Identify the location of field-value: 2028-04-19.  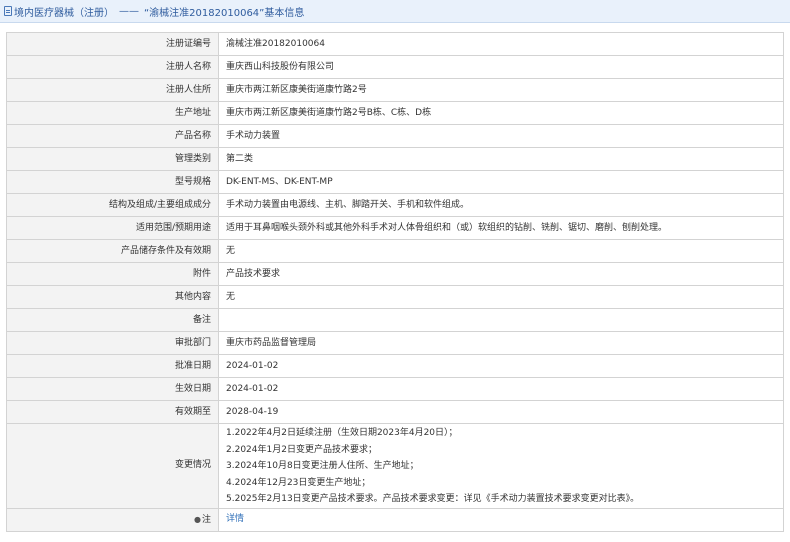
(501, 412).